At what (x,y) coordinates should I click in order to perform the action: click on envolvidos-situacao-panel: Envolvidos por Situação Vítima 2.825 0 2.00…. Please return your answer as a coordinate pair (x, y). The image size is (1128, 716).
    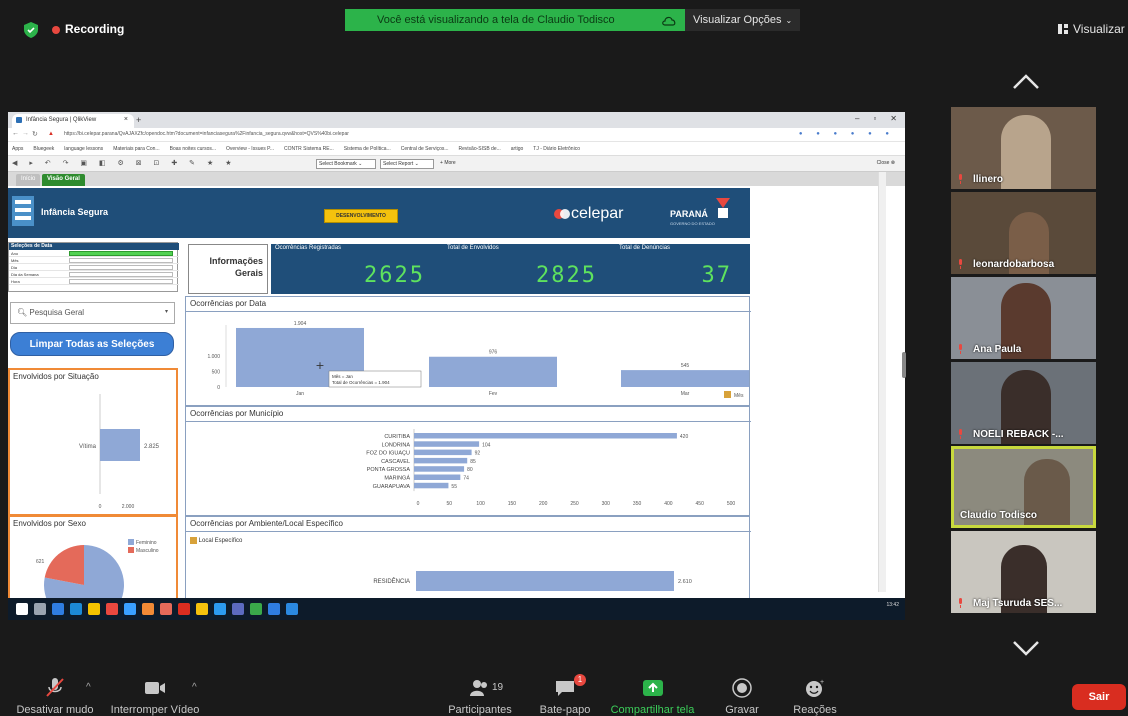
    Looking at the image, I should click on (93, 442).